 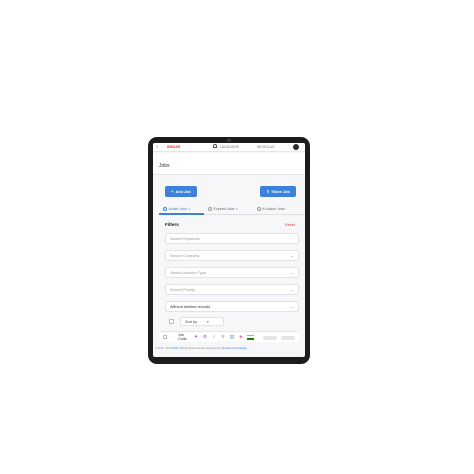 I want to click on deleted-records-select: Without deleted records ⌄, so click(x=232, y=306).